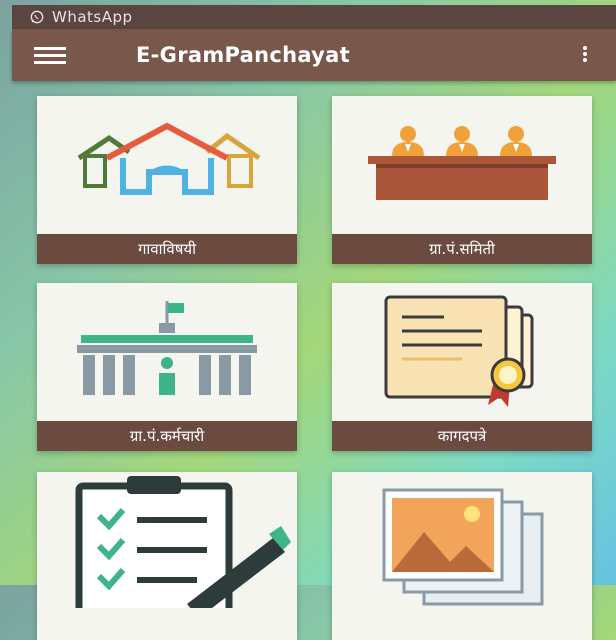 This screenshot has width=616, height=640. I want to click on tile-committee: ग्रा.पं.समिती, so click(462, 180).